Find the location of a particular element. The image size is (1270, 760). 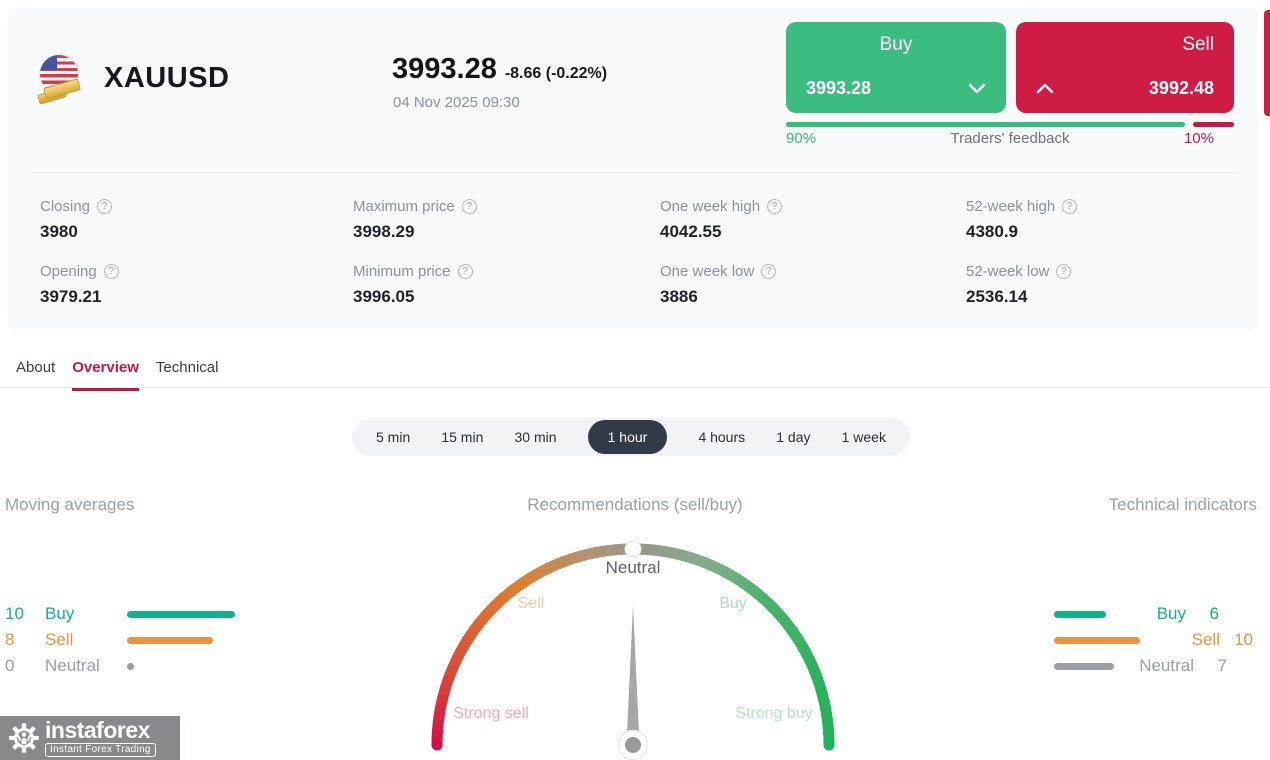

watermark-brand: instaforex is located at coordinates (97, 730).